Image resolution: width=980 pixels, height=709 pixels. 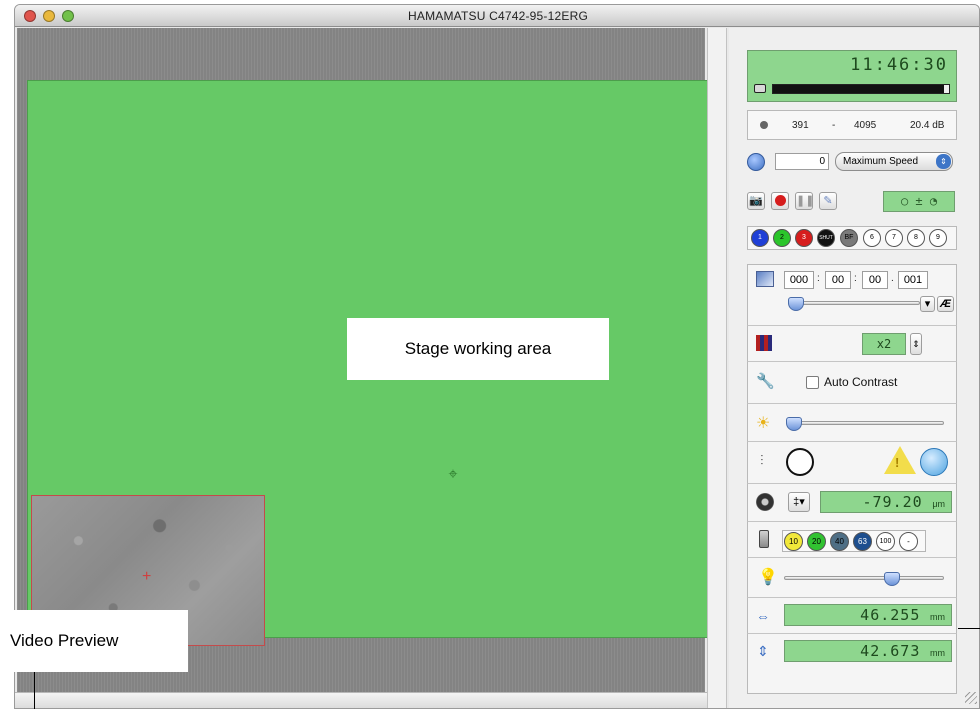 What do you see at coordinates (852, 344) in the screenshot?
I see `binning-section: x2 ⇕` at bounding box center [852, 344].